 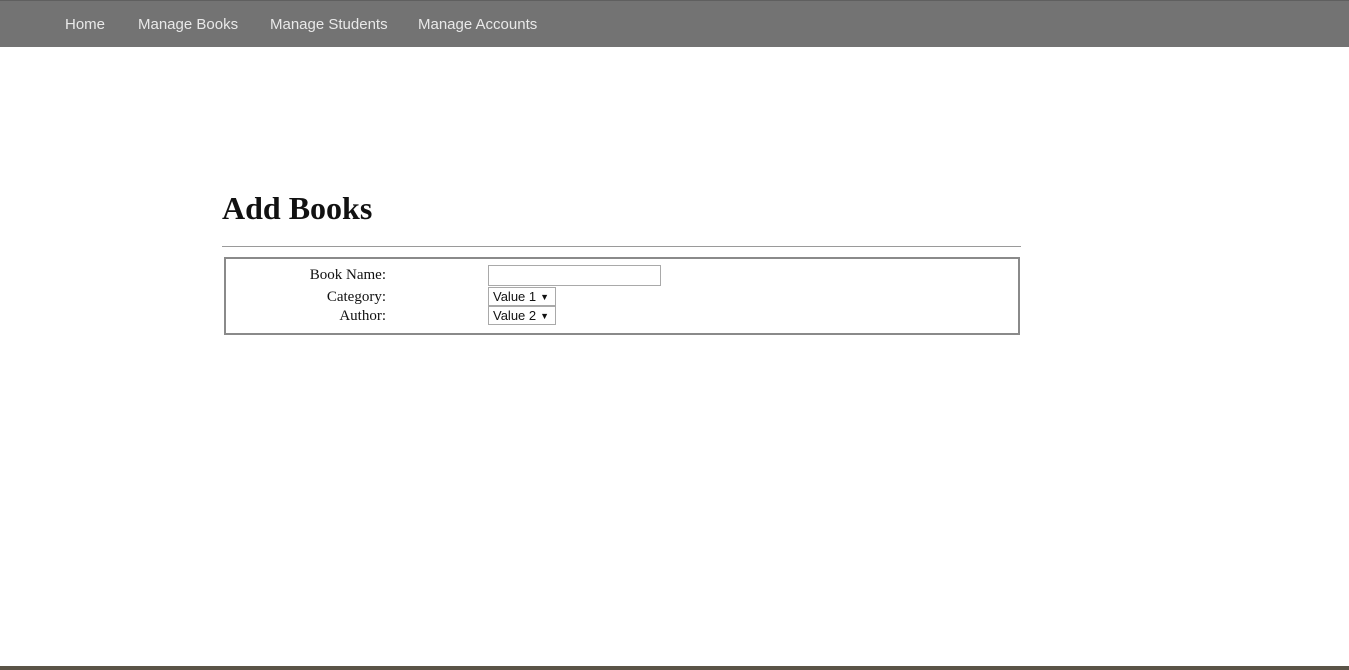 I want to click on author-select: Value 2 ▼, so click(x=522, y=315).